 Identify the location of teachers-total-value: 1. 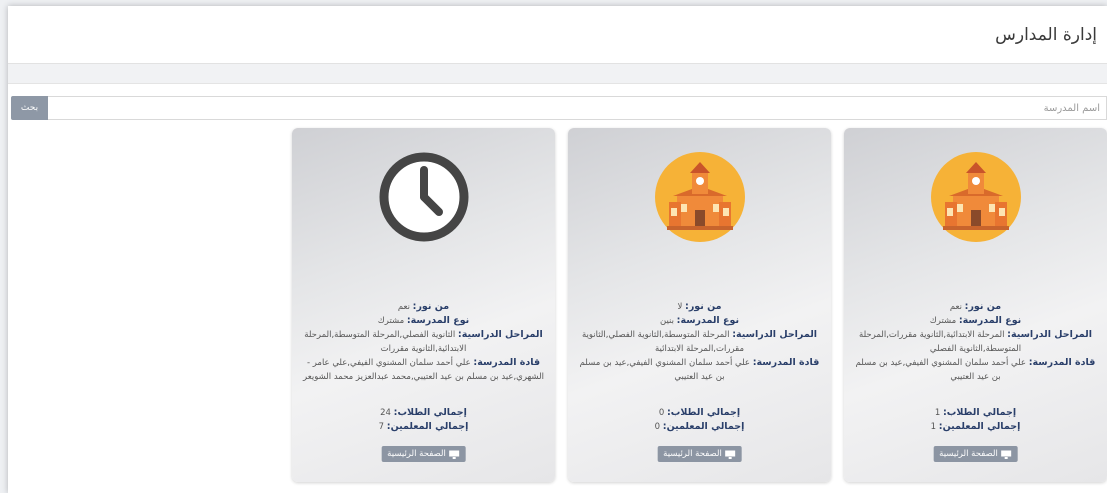
(933, 427).